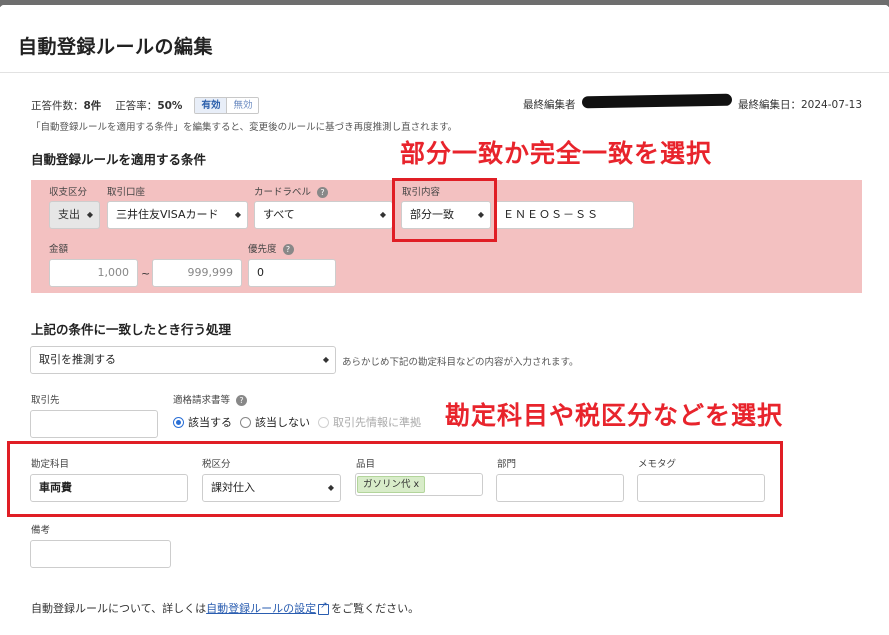 The image size is (889, 635). I want to click on partner-label: 取引先, so click(45, 400).